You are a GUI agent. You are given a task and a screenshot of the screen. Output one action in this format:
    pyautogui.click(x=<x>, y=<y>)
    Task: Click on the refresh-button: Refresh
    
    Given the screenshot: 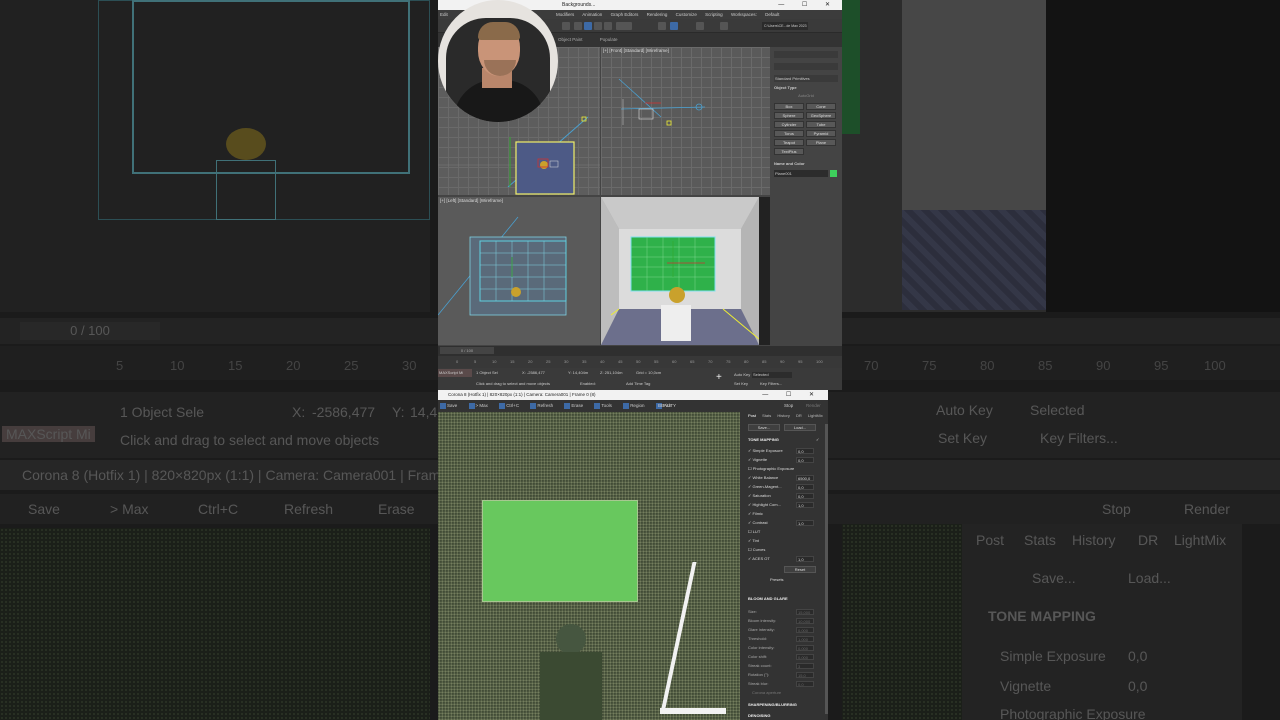 What is the action you would take?
    pyautogui.click(x=541, y=405)
    